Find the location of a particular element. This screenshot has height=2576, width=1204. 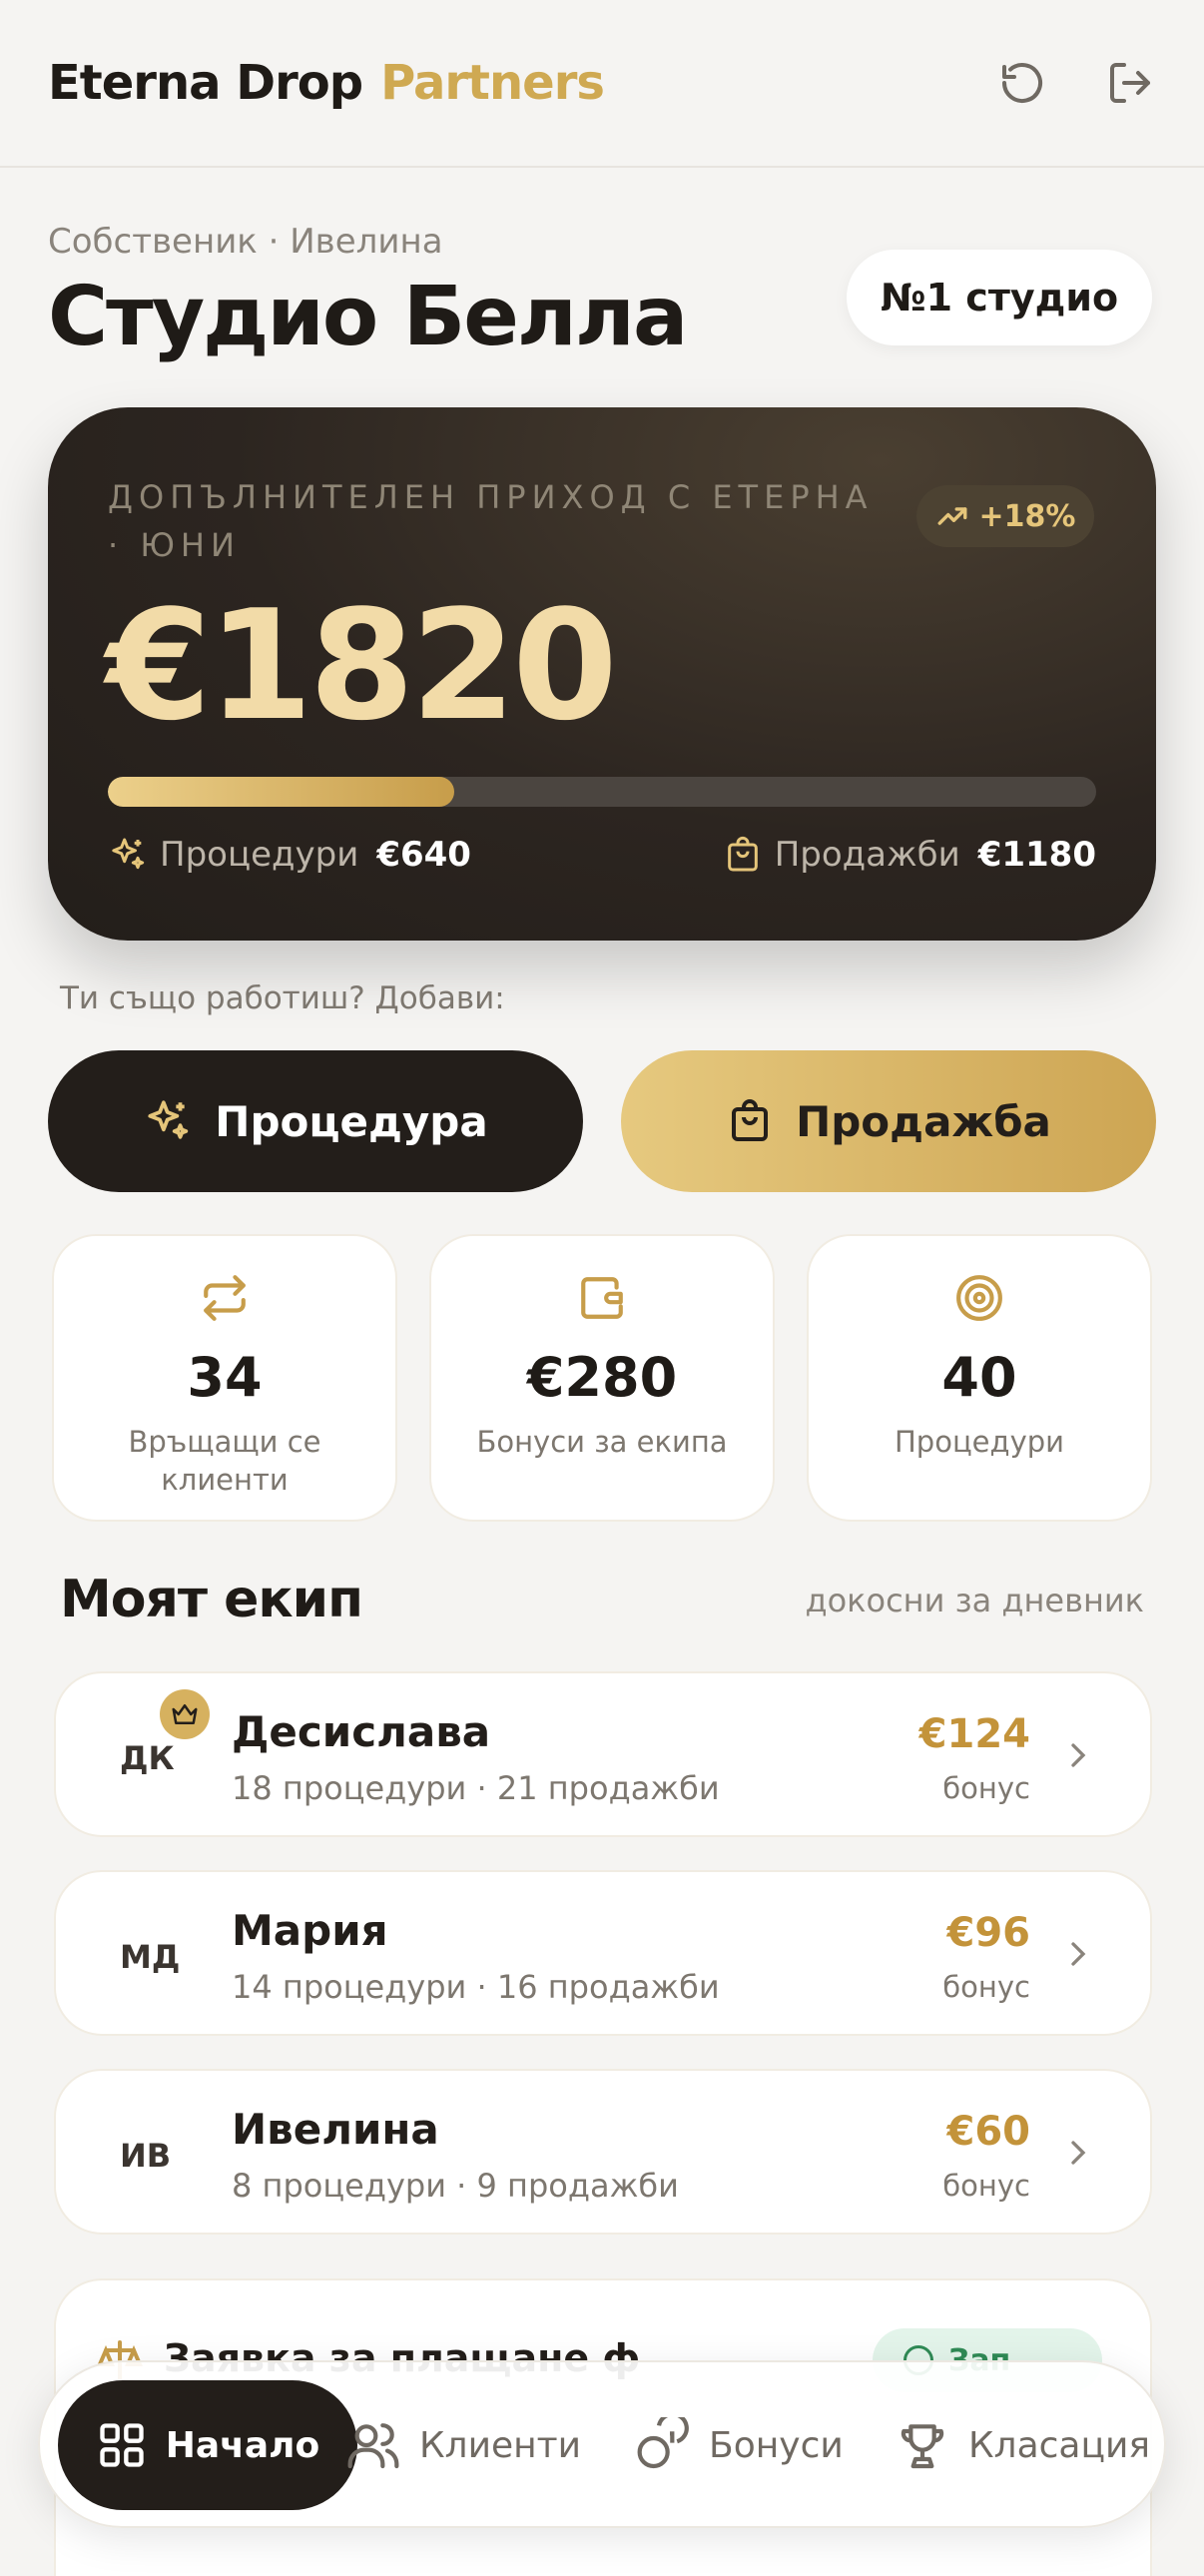

sales-revenue-label: Продажби is located at coordinates (867, 855).